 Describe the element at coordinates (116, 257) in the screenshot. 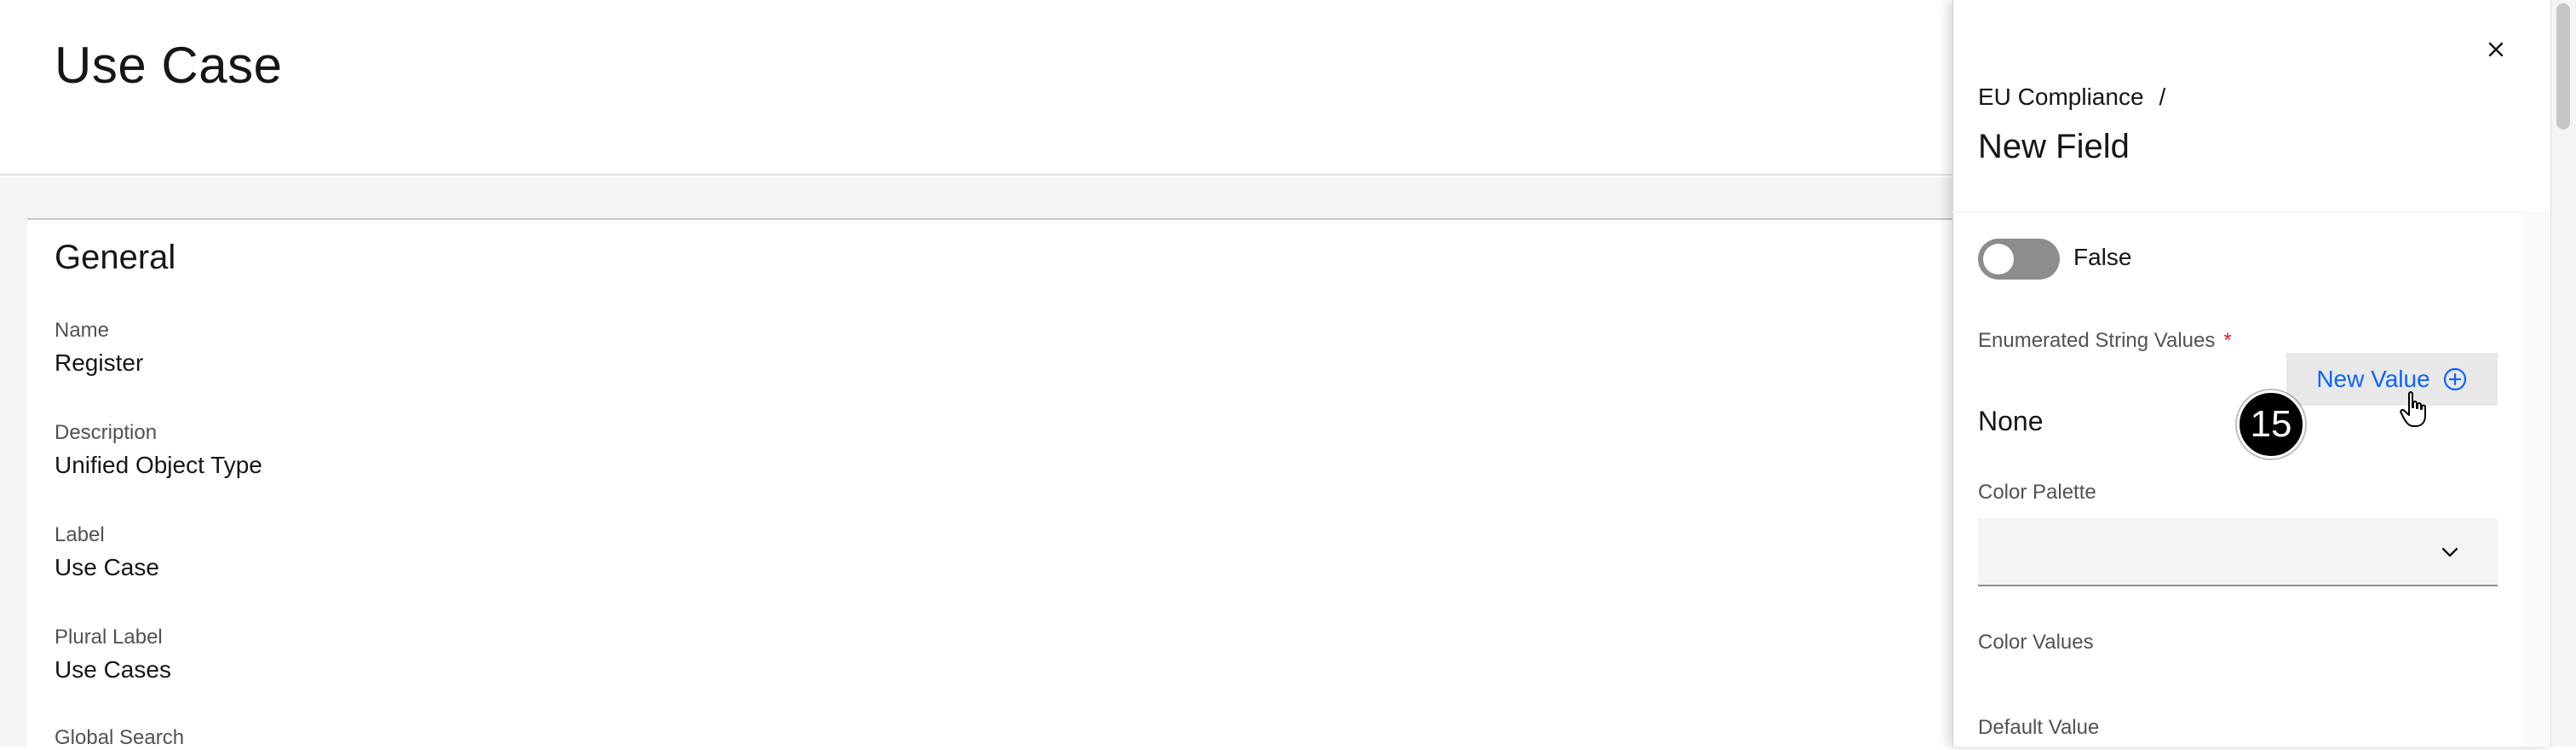

I see `section-title: General` at that location.